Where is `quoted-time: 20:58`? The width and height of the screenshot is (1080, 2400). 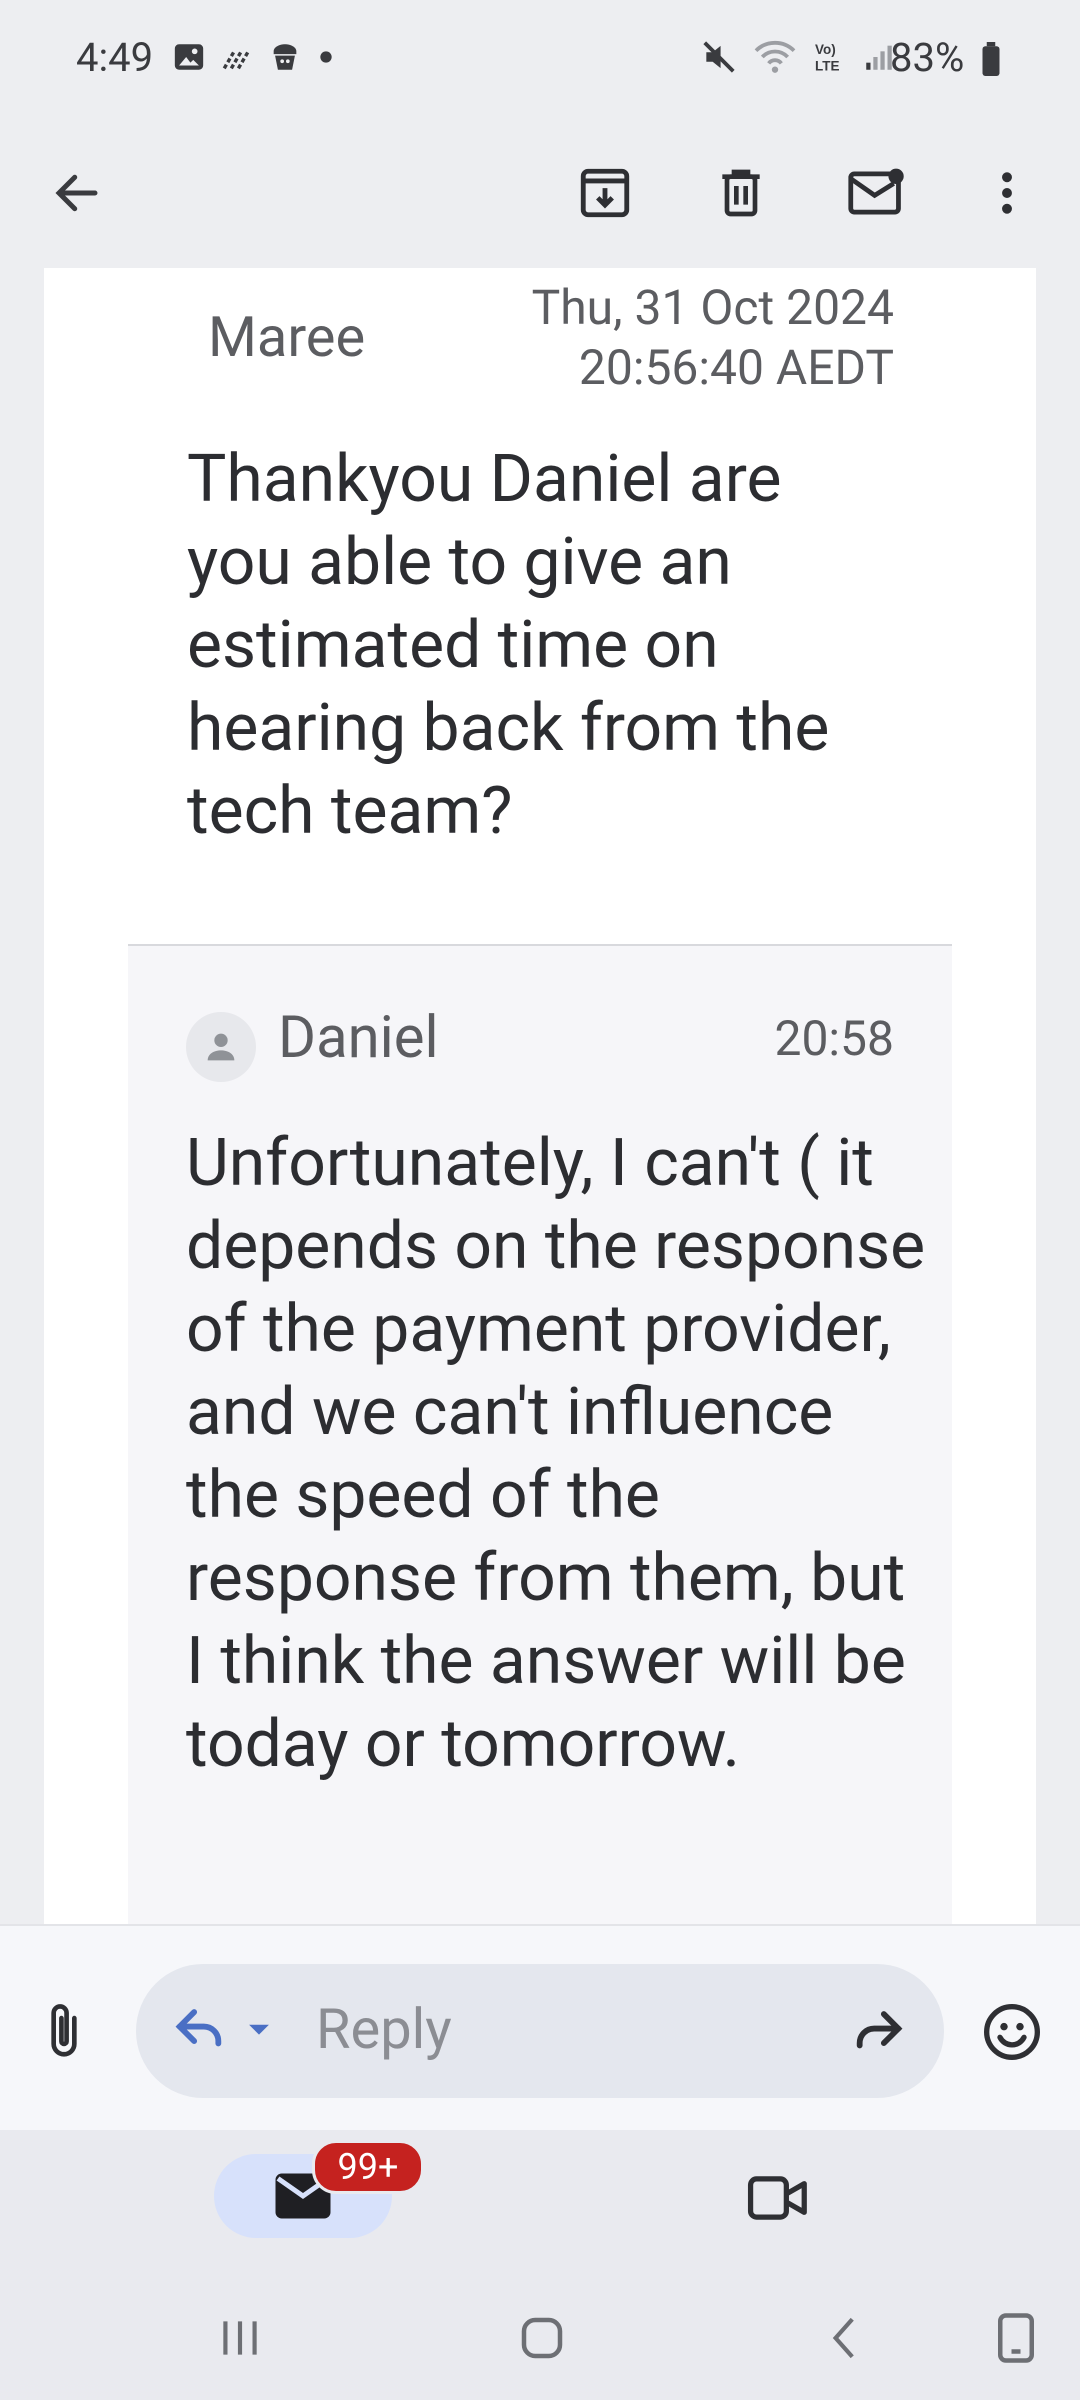 quoted-time: 20:58 is located at coordinates (834, 1038).